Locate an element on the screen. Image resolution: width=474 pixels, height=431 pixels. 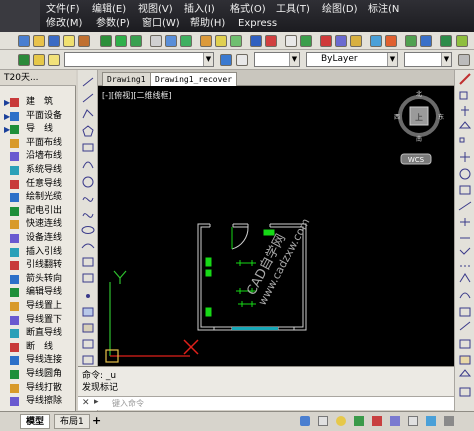
osnap-toggle-icon is located at coordinates (377, 421).